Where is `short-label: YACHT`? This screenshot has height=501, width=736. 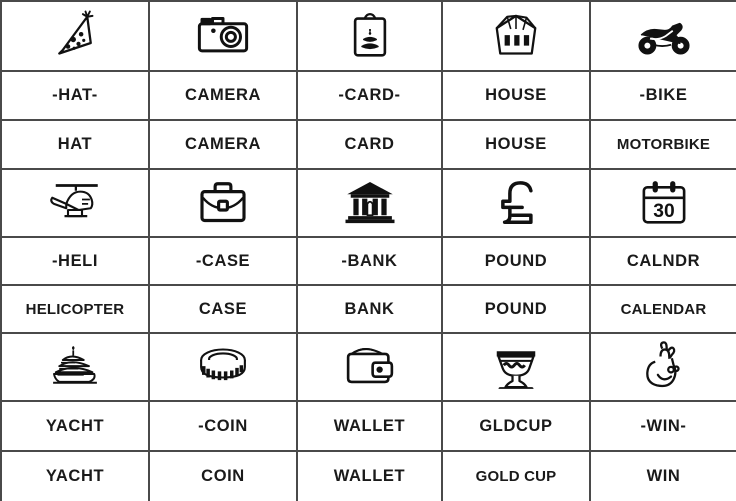 short-label: YACHT is located at coordinates (75, 425).